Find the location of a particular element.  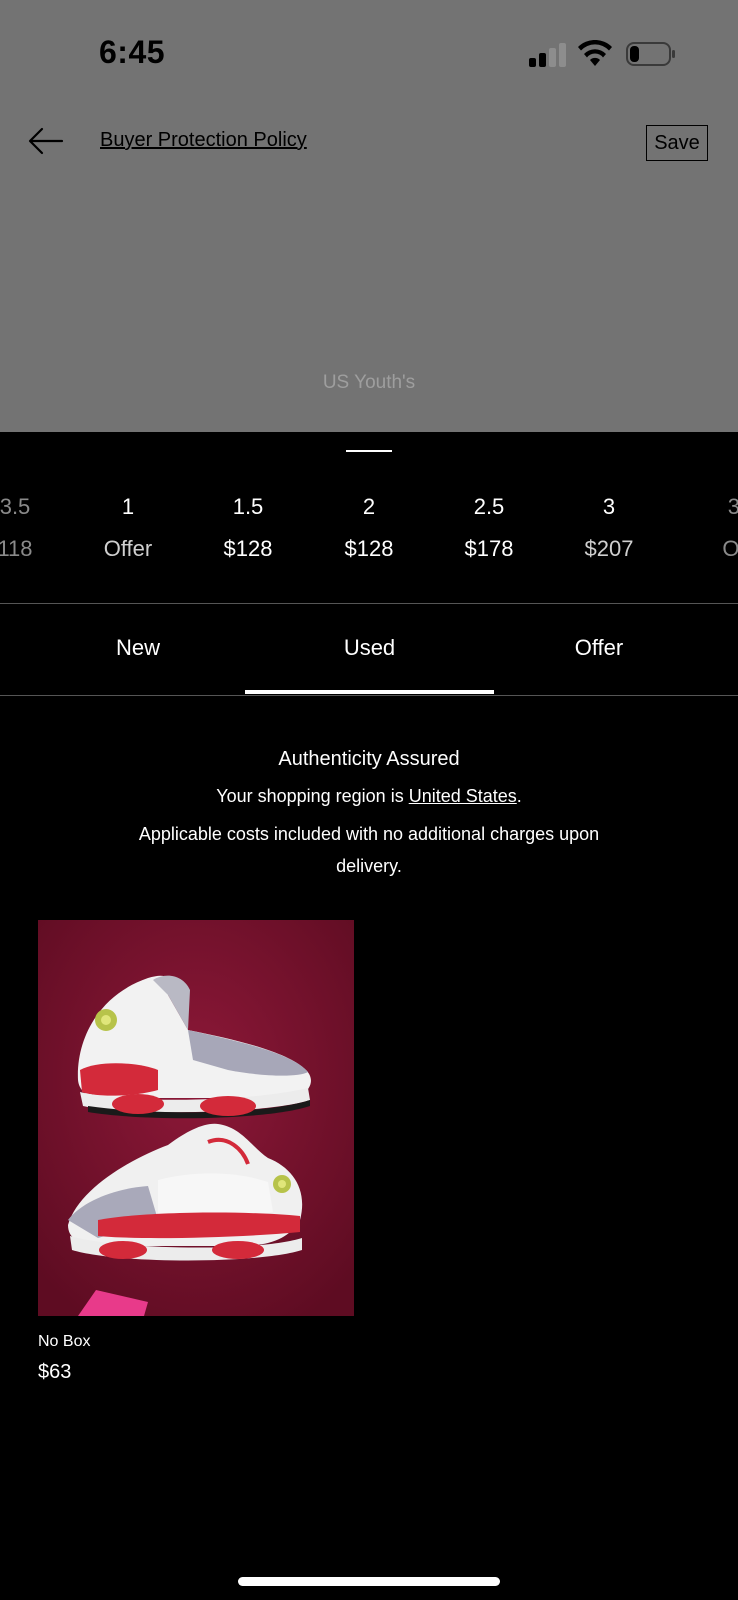

battery-icon is located at coordinates (650, 54).